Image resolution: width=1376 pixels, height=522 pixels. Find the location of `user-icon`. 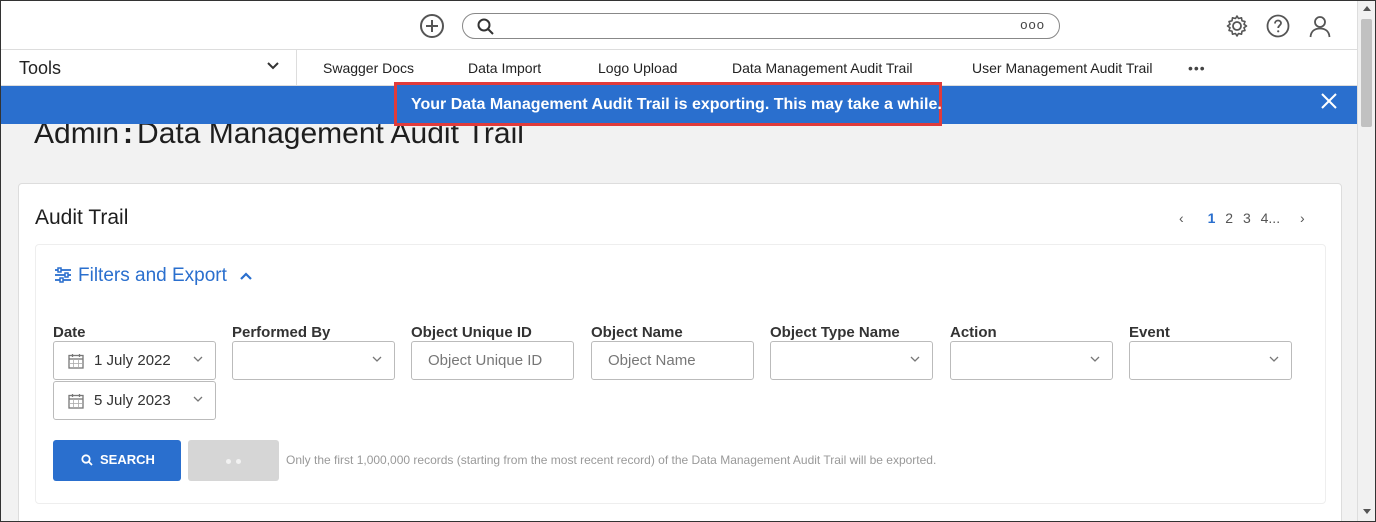

user-icon is located at coordinates (1320, 26).